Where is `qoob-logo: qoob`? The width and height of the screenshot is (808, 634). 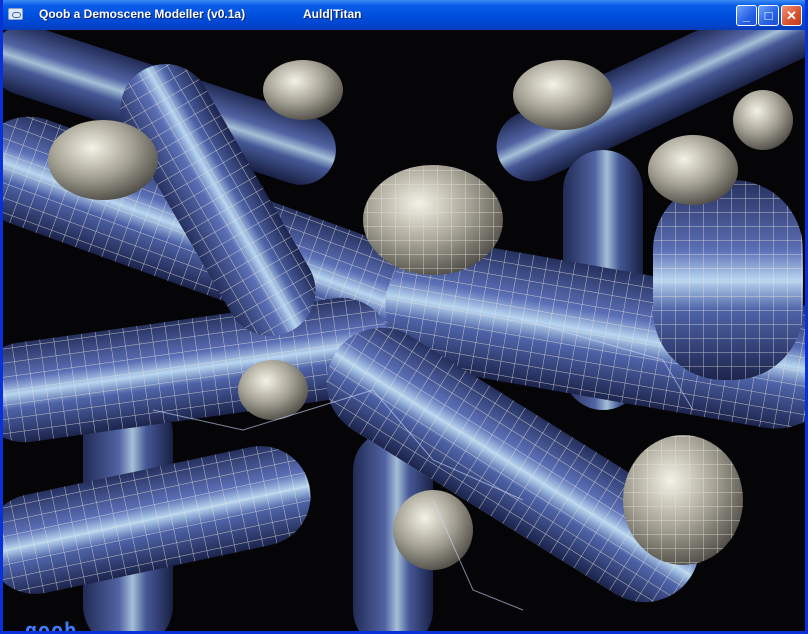
qoob-logo: qoob is located at coordinates (51, 626).